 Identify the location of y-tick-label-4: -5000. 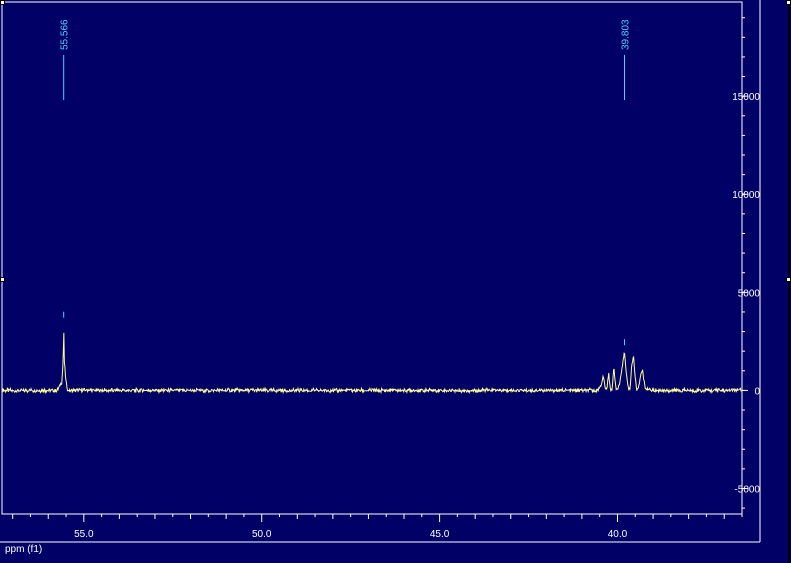
(747, 489).